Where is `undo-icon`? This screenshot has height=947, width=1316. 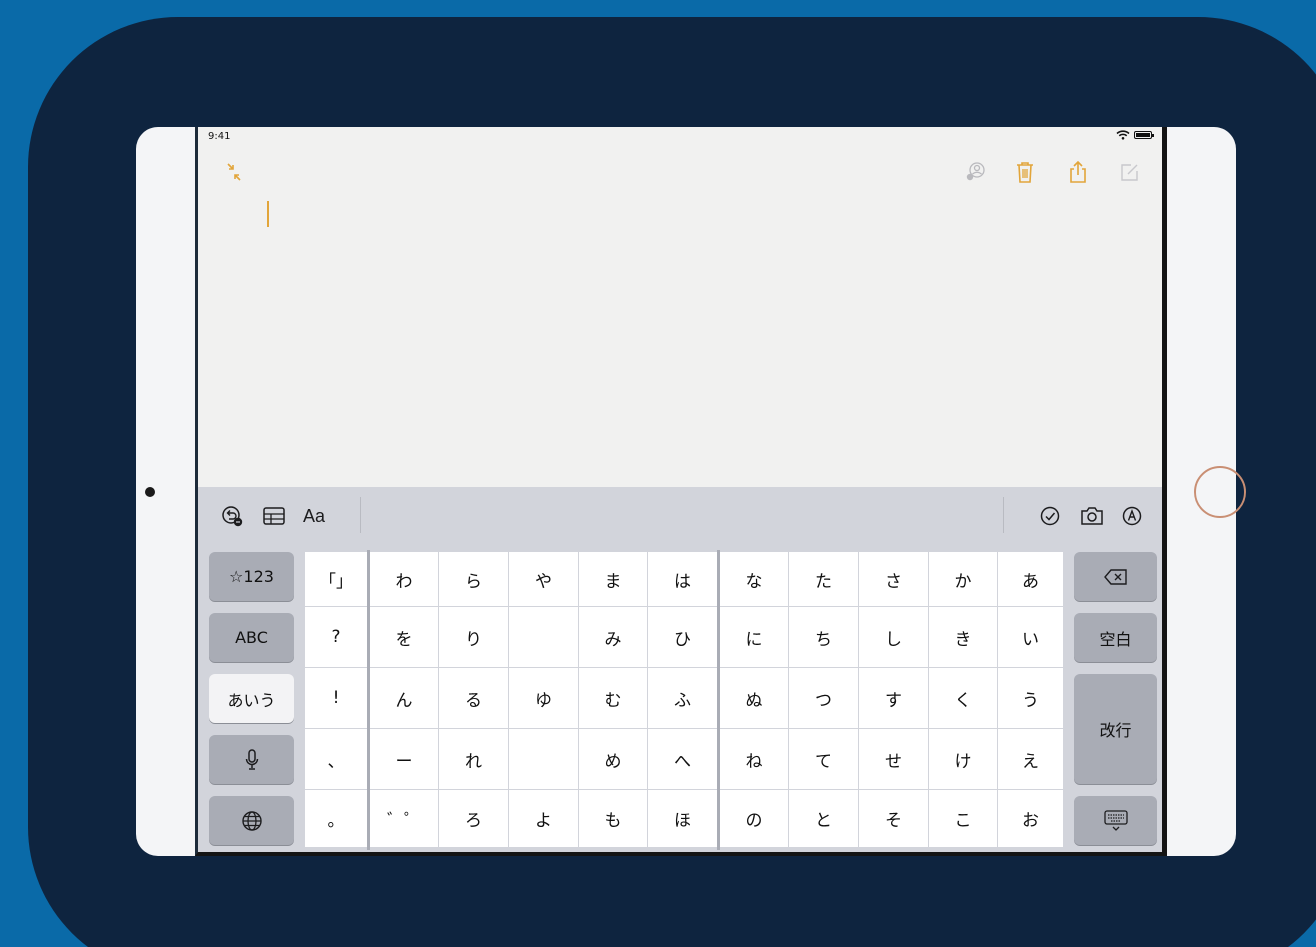 undo-icon is located at coordinates (232, 516).